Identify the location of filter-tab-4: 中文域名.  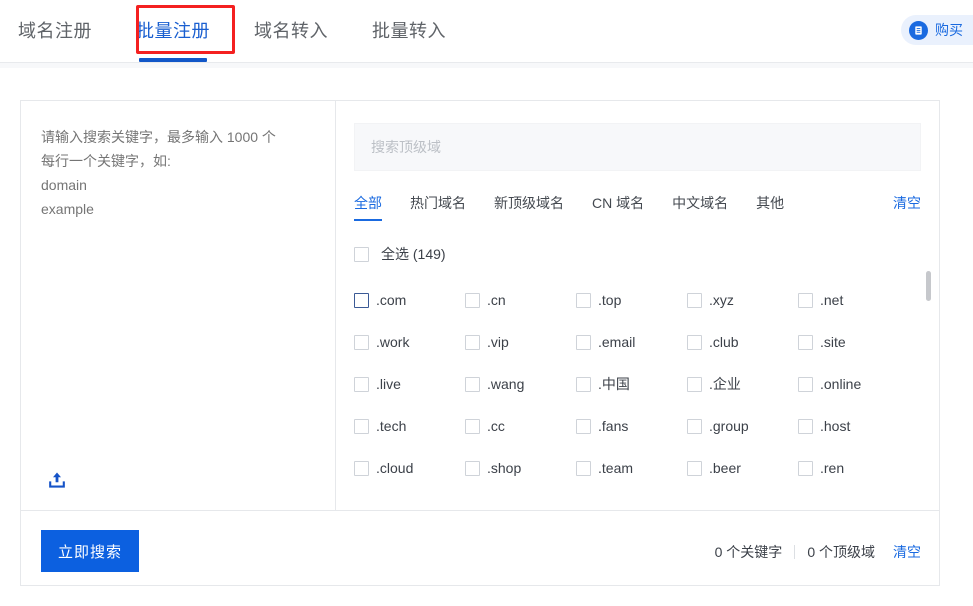
(700, 207).